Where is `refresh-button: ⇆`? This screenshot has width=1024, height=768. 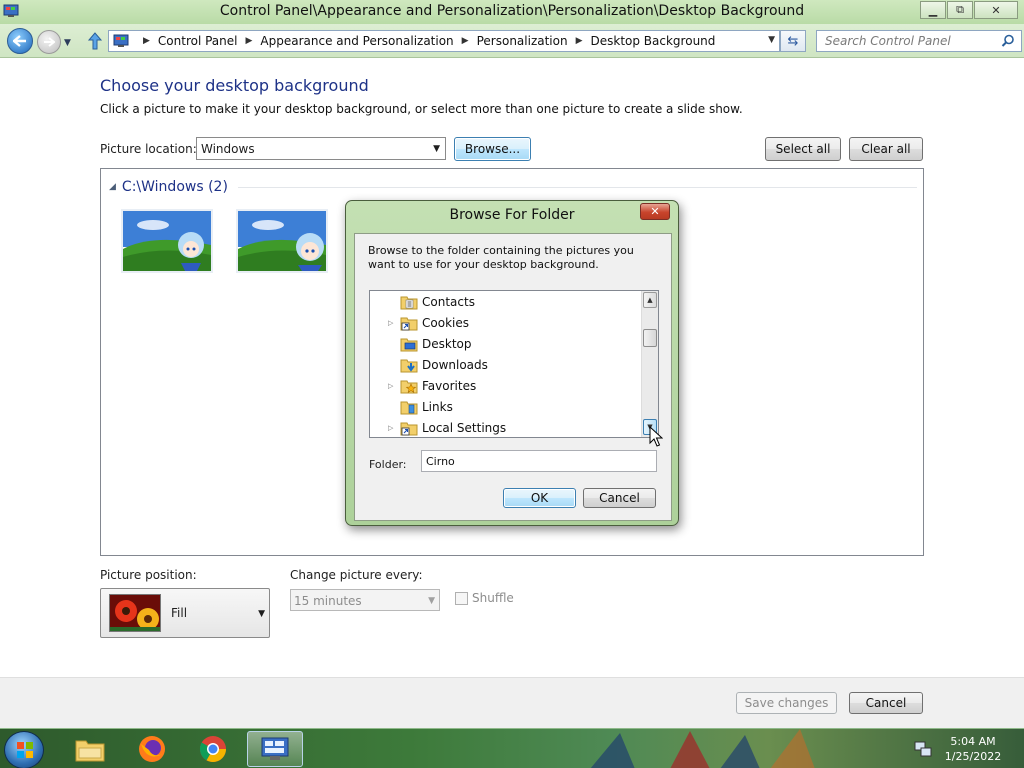 refresh-button: ⇆ is located at coordinates (793, 41).